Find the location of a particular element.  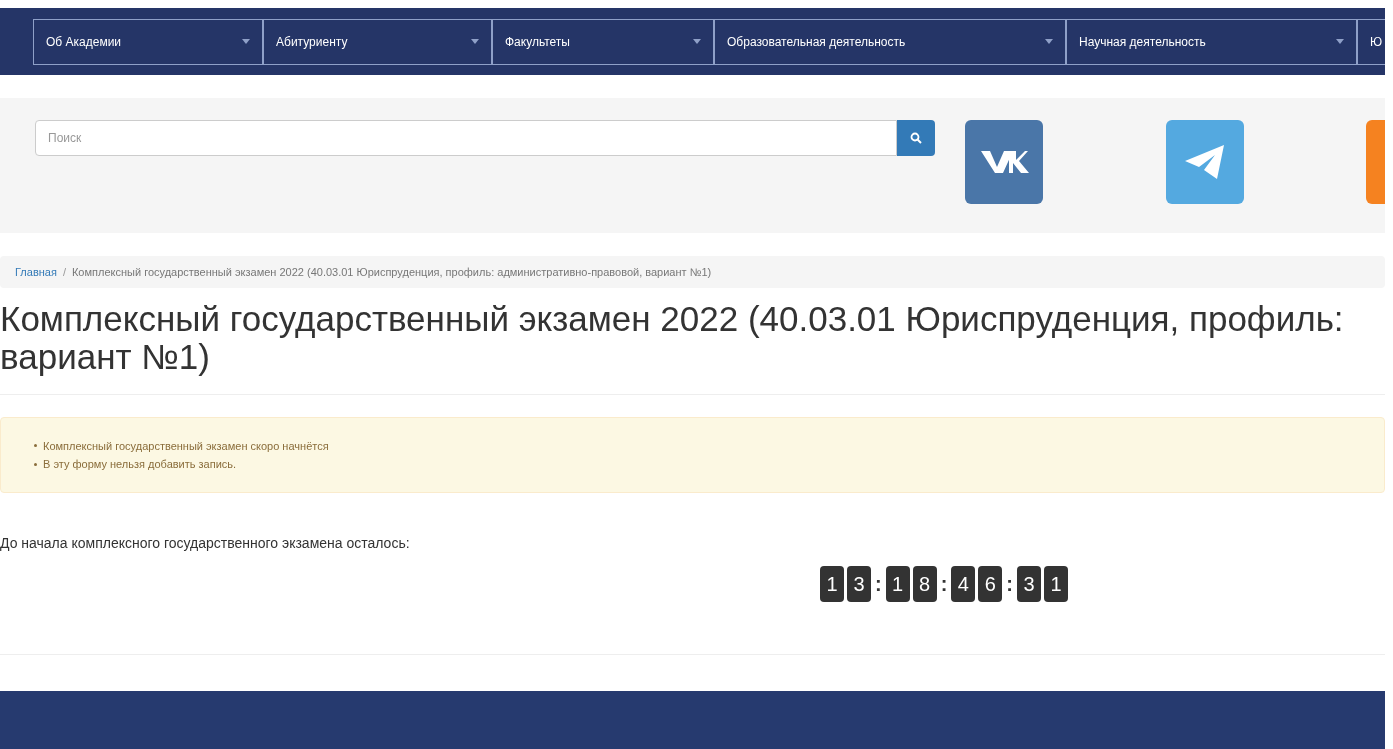

nav-menu-item: Ю is located at coordinates (1371, 41).